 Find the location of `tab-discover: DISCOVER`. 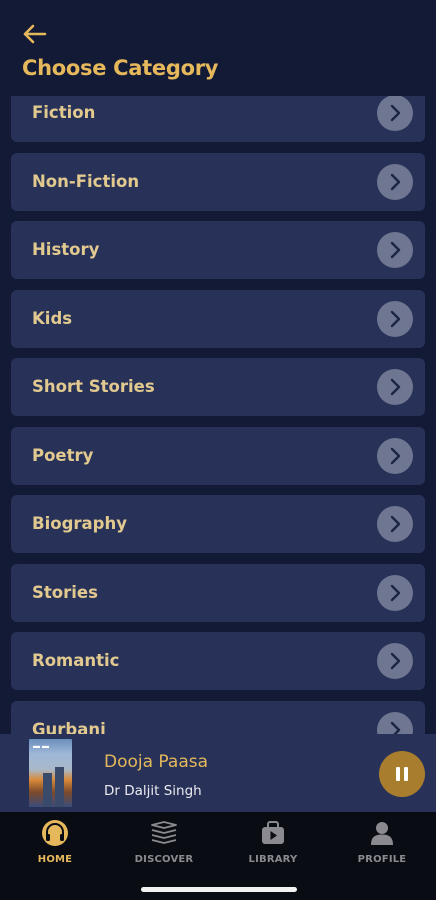

tab-discover: DISCOVER is located at coordinates (164, 847).